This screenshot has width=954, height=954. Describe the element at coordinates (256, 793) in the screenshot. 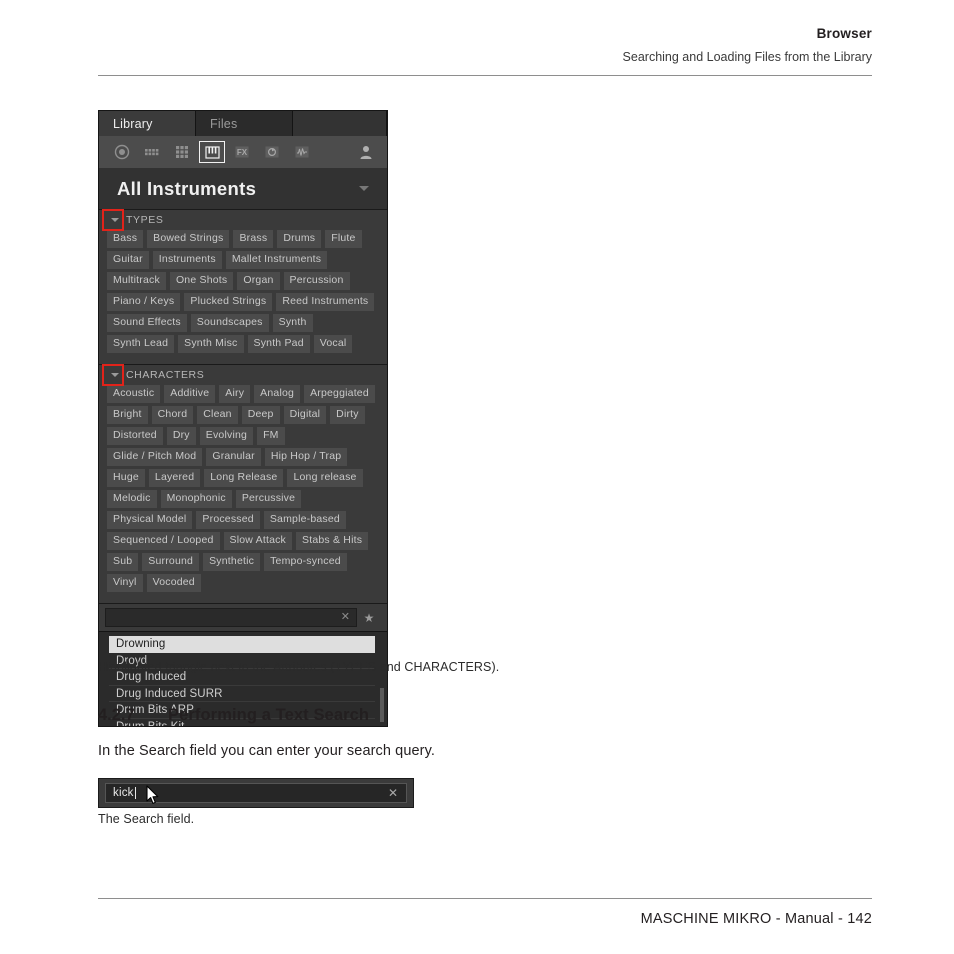

I see `search-input: kick ✕` at that location.